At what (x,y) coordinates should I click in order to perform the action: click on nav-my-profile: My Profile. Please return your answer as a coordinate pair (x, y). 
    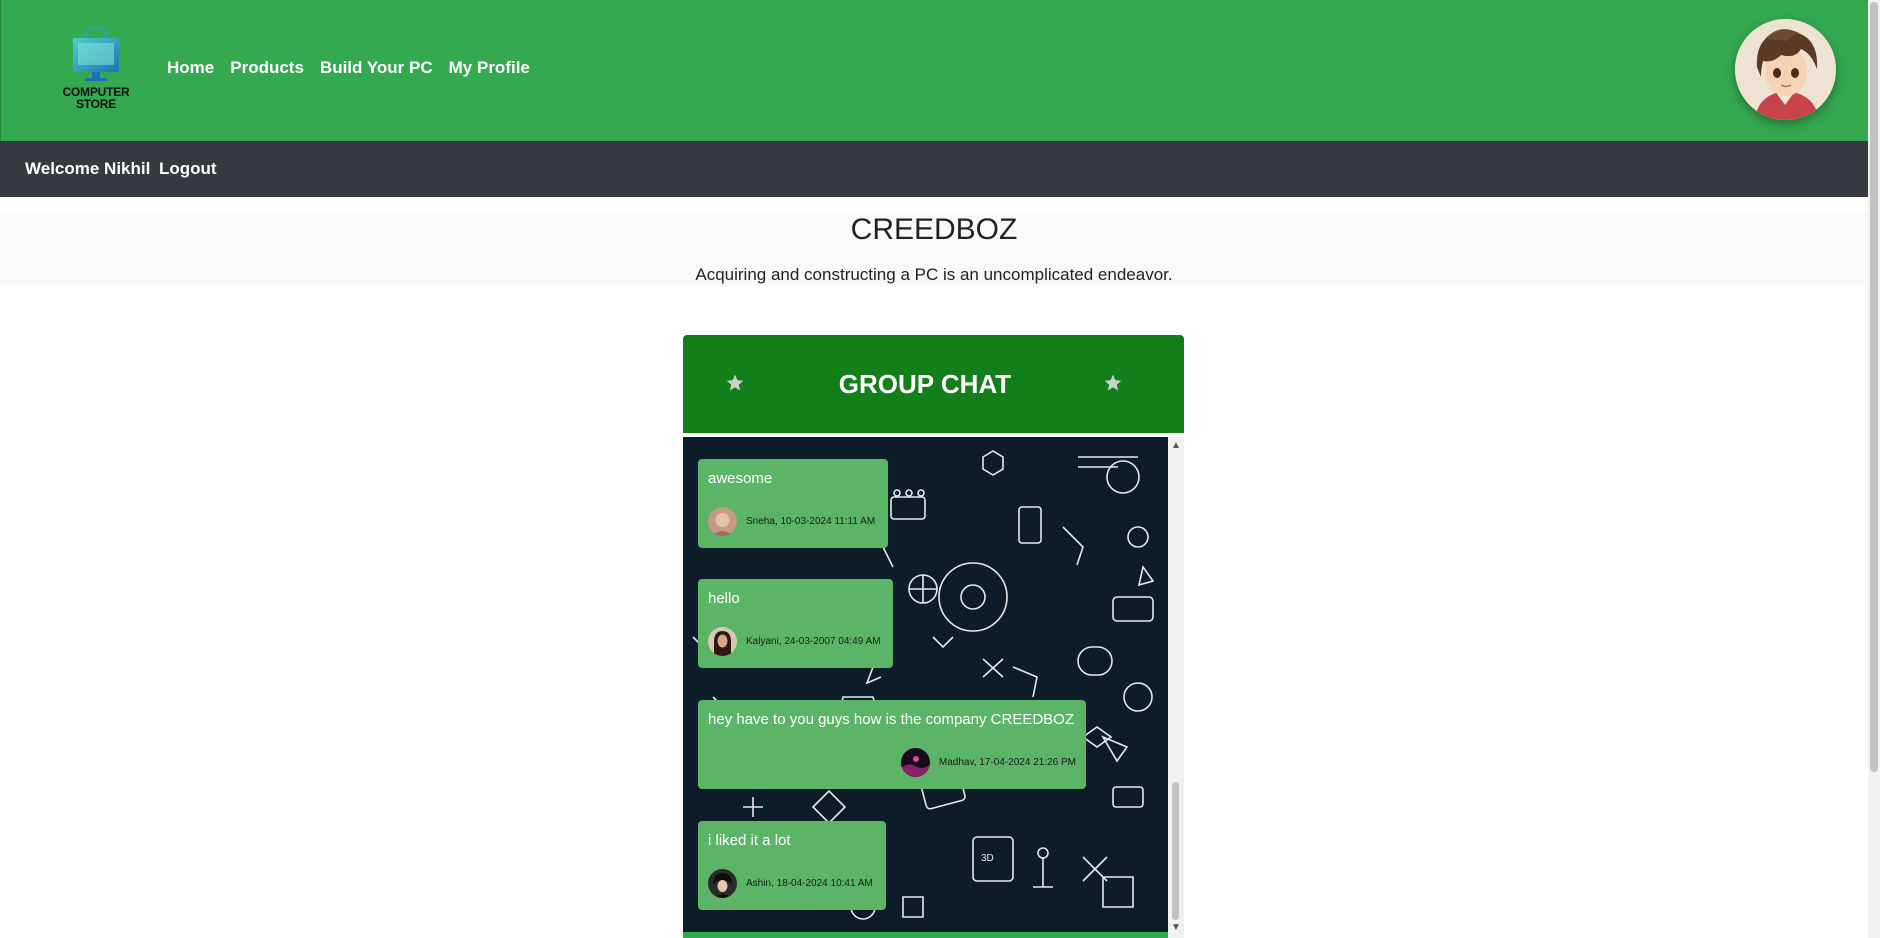
    Looking at the image, I should click on (489, 68).